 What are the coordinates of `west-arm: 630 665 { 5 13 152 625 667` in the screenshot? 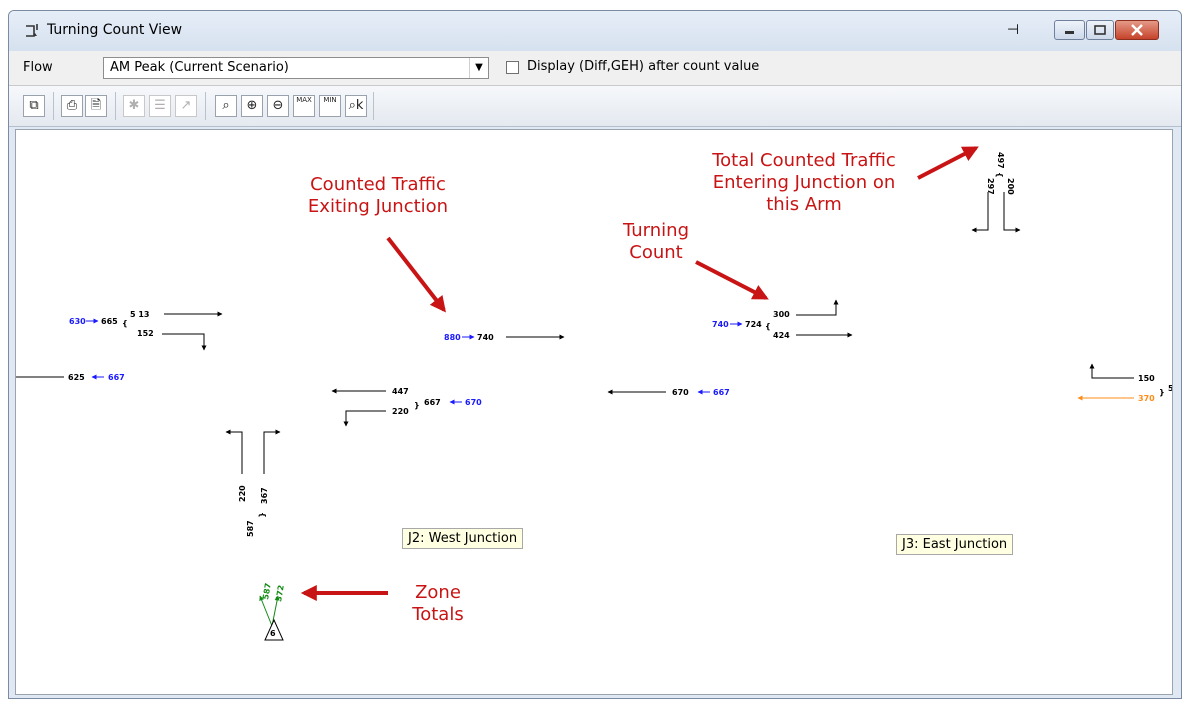 It's located at (119, 346).